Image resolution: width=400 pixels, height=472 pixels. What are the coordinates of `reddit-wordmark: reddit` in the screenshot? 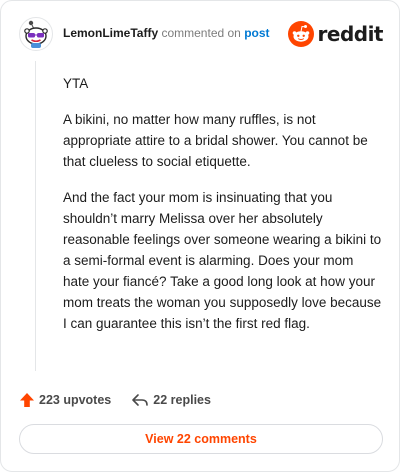 It's located at (350, 34).